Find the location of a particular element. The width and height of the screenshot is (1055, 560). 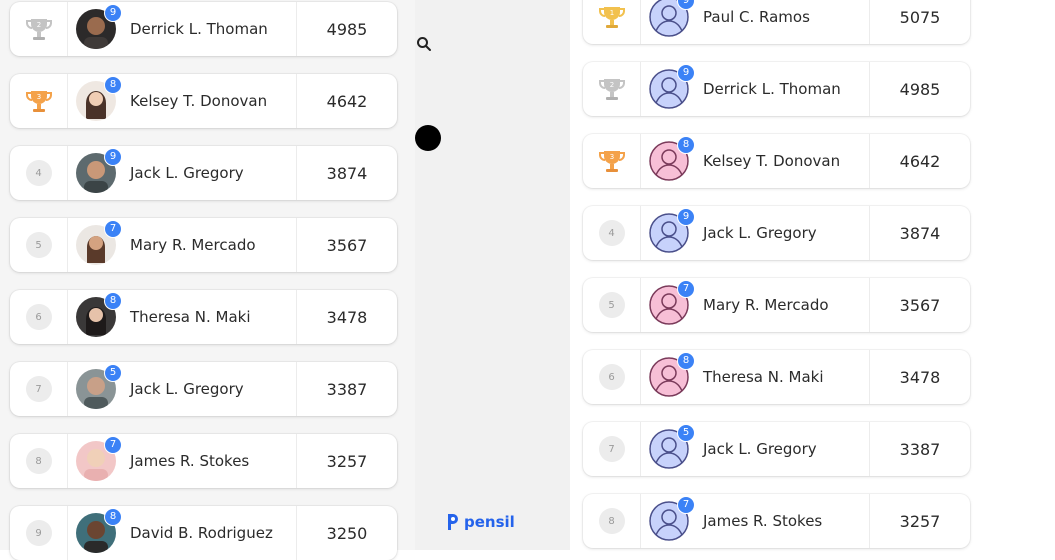

rank-cell: 2 is located at coordinates (612, 89).